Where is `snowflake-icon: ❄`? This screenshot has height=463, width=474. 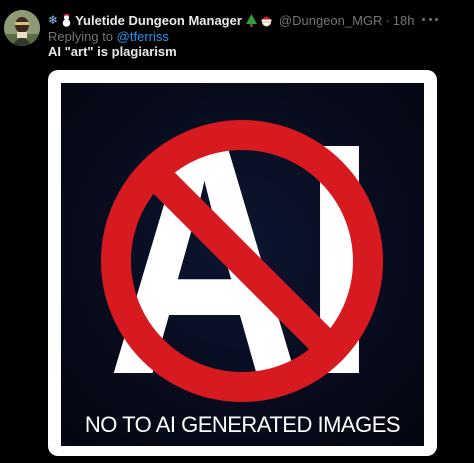
snowflake-icon: ❄ is located at coordinates (53, 20).